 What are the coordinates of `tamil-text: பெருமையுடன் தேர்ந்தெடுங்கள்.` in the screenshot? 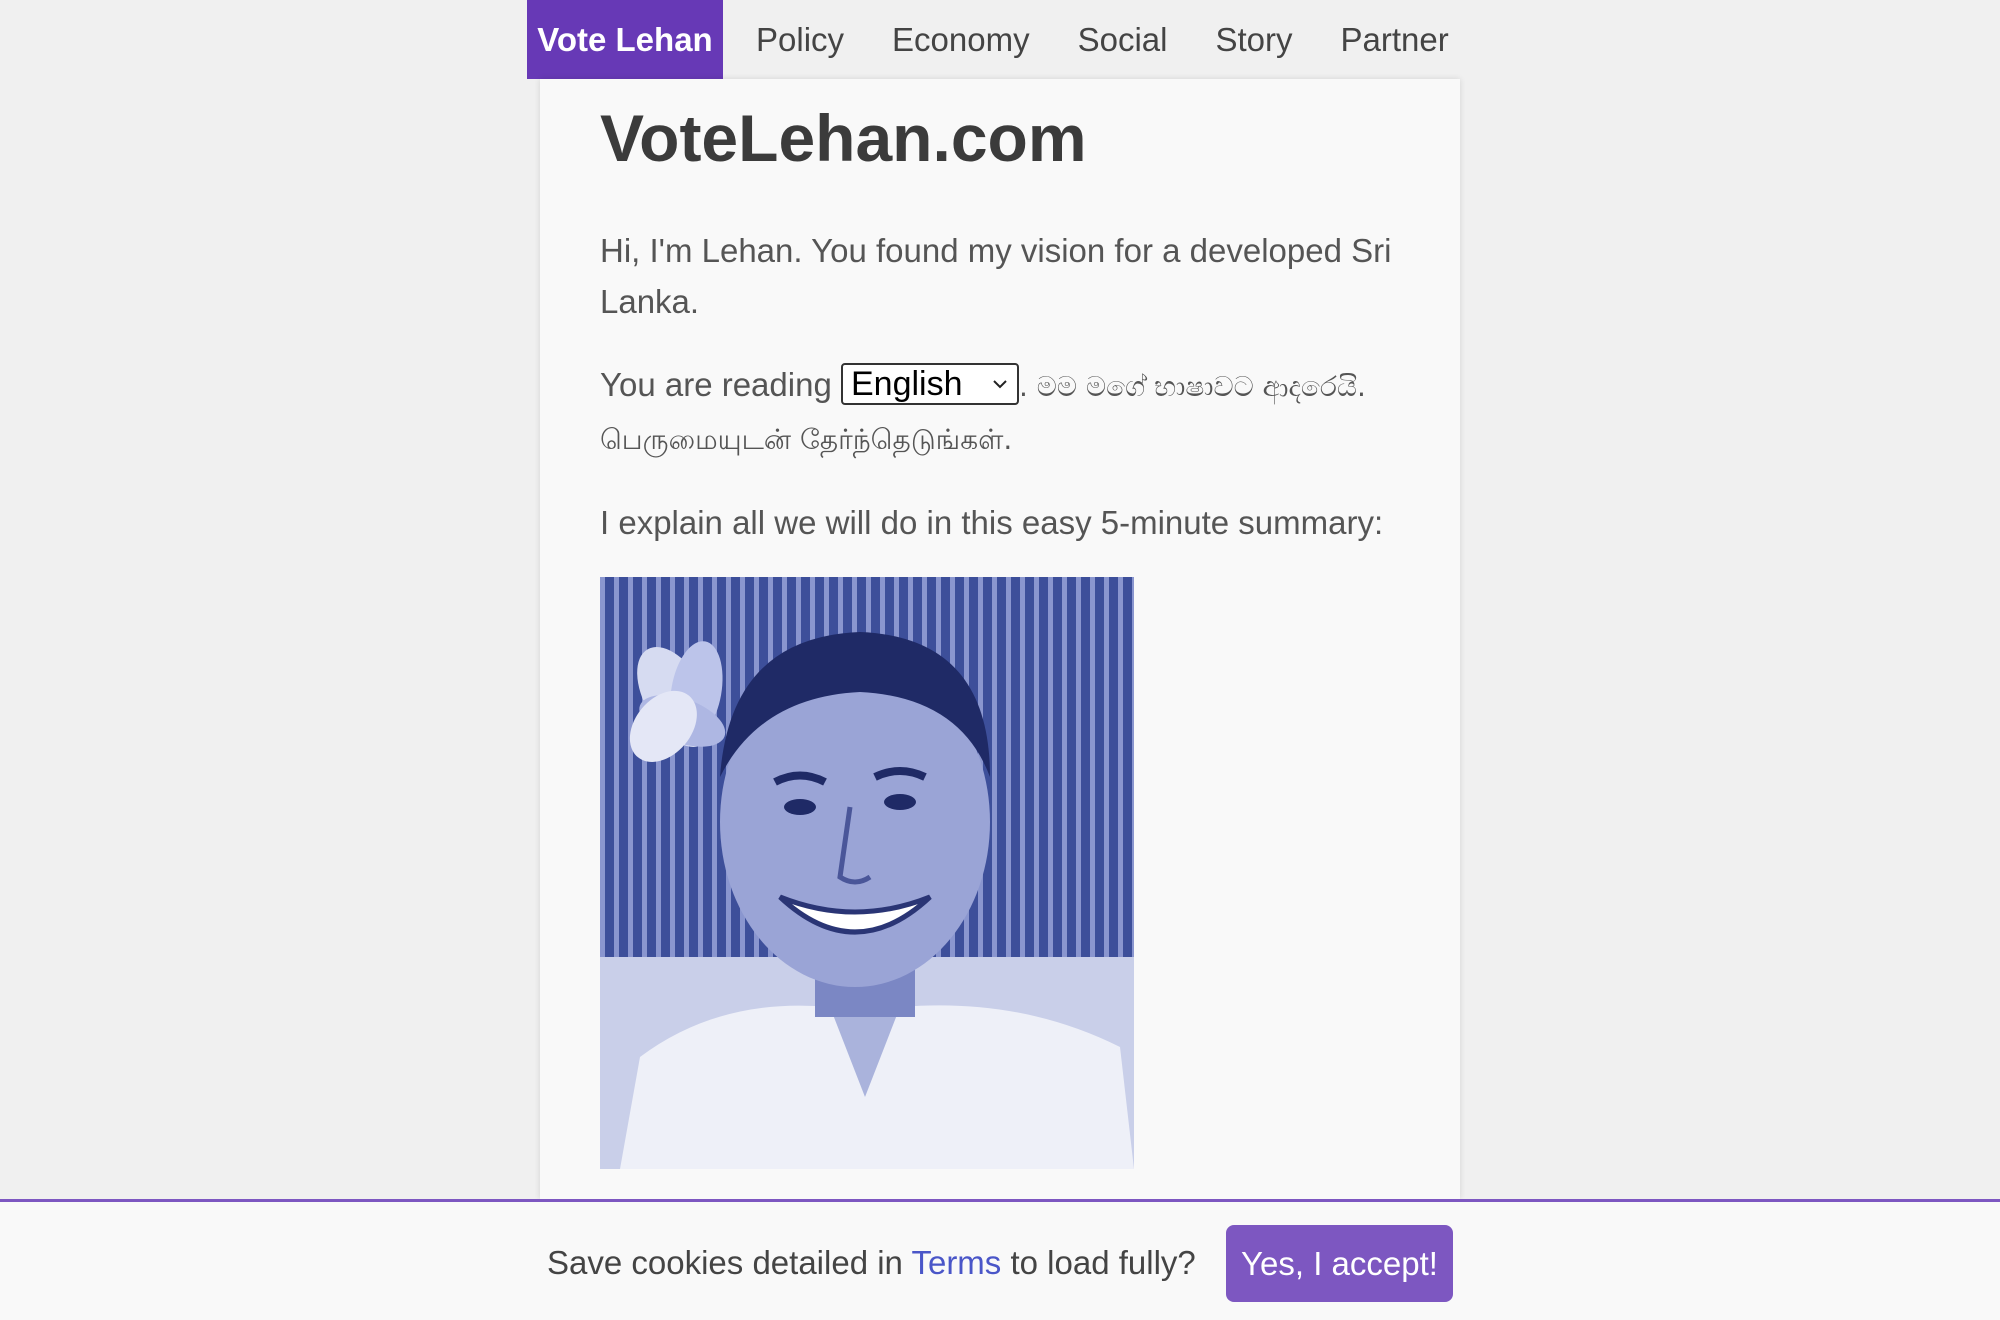 It's located at (806, 439).